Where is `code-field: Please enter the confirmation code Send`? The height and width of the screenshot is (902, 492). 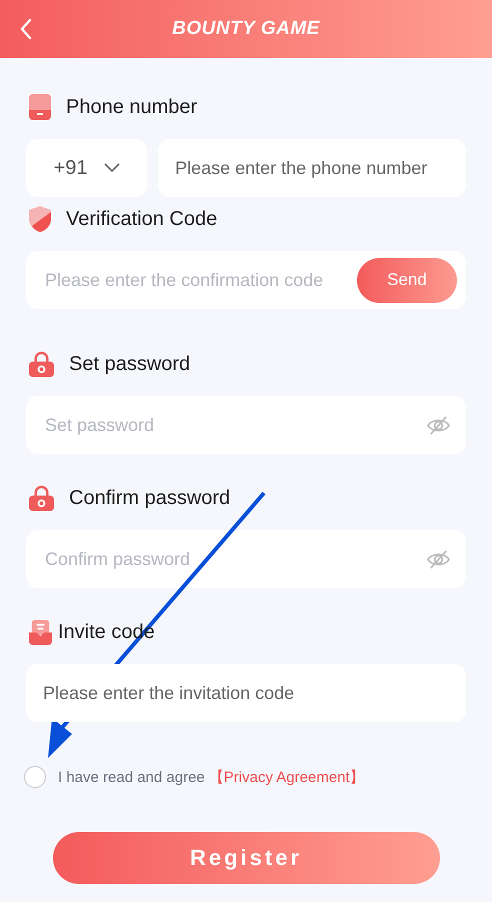 code-field: Please enter the confirmation code Send is located at coordinates (246, 280).